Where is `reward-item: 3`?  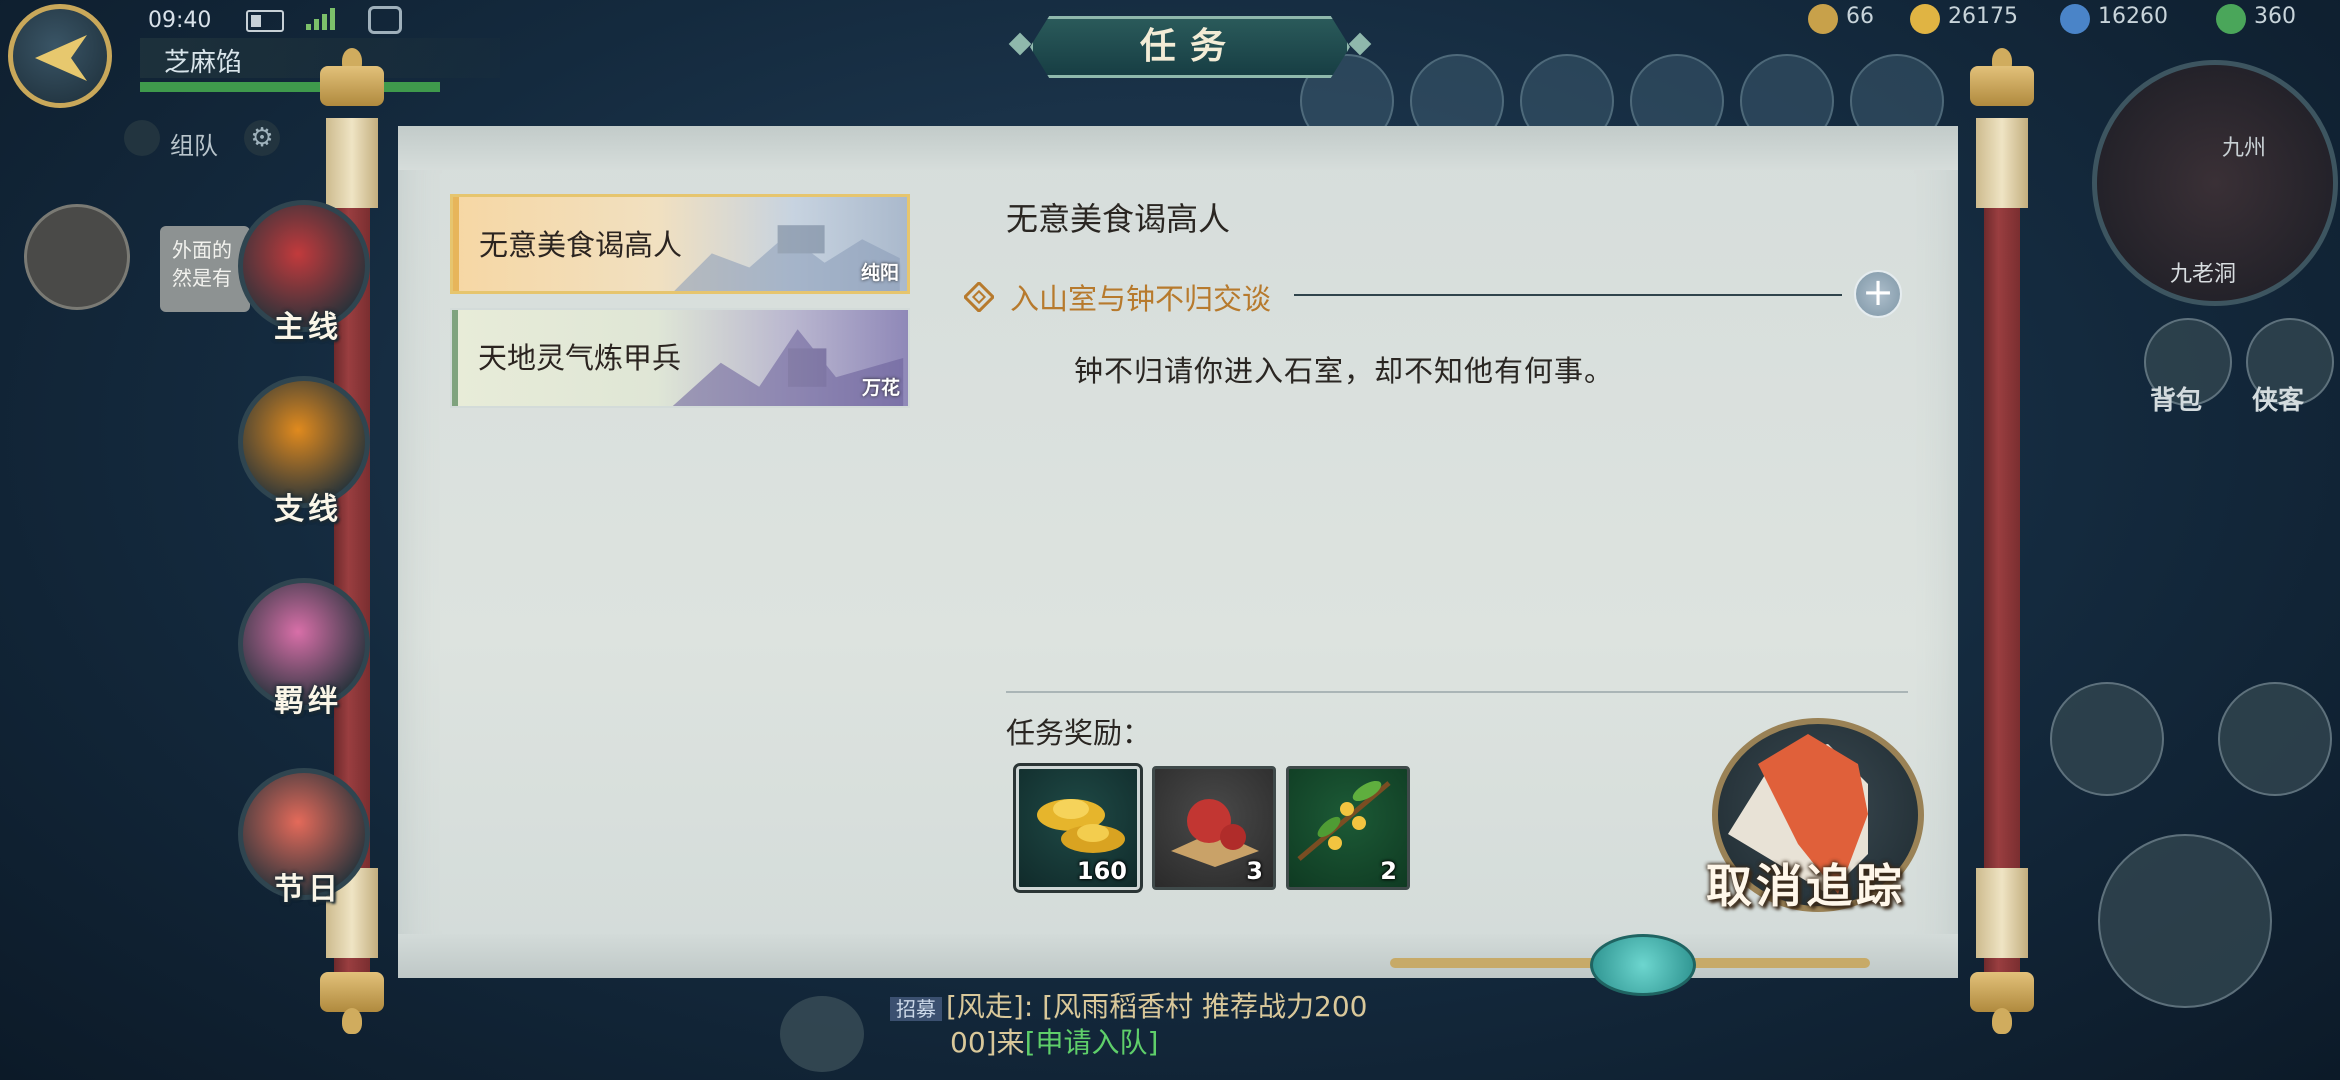 reward-item: 3 is located at coordinates (1214, 828).